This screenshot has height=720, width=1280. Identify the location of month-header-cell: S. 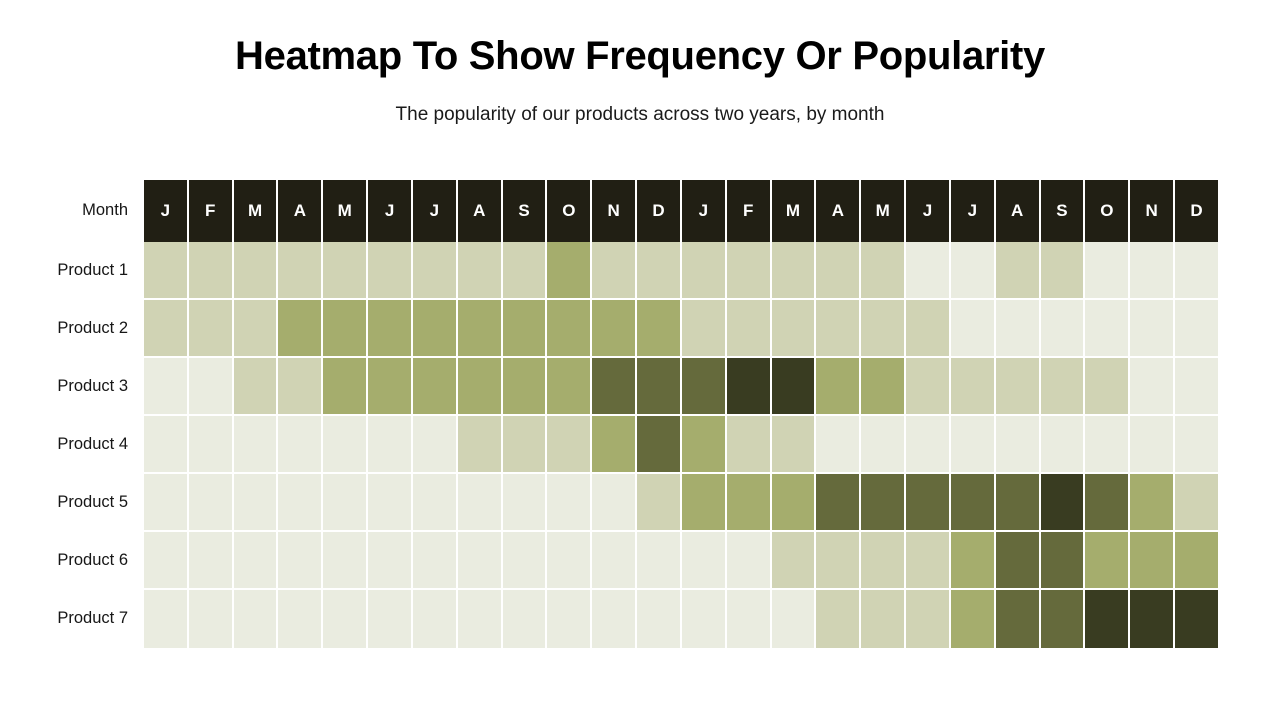
(1063, 211).